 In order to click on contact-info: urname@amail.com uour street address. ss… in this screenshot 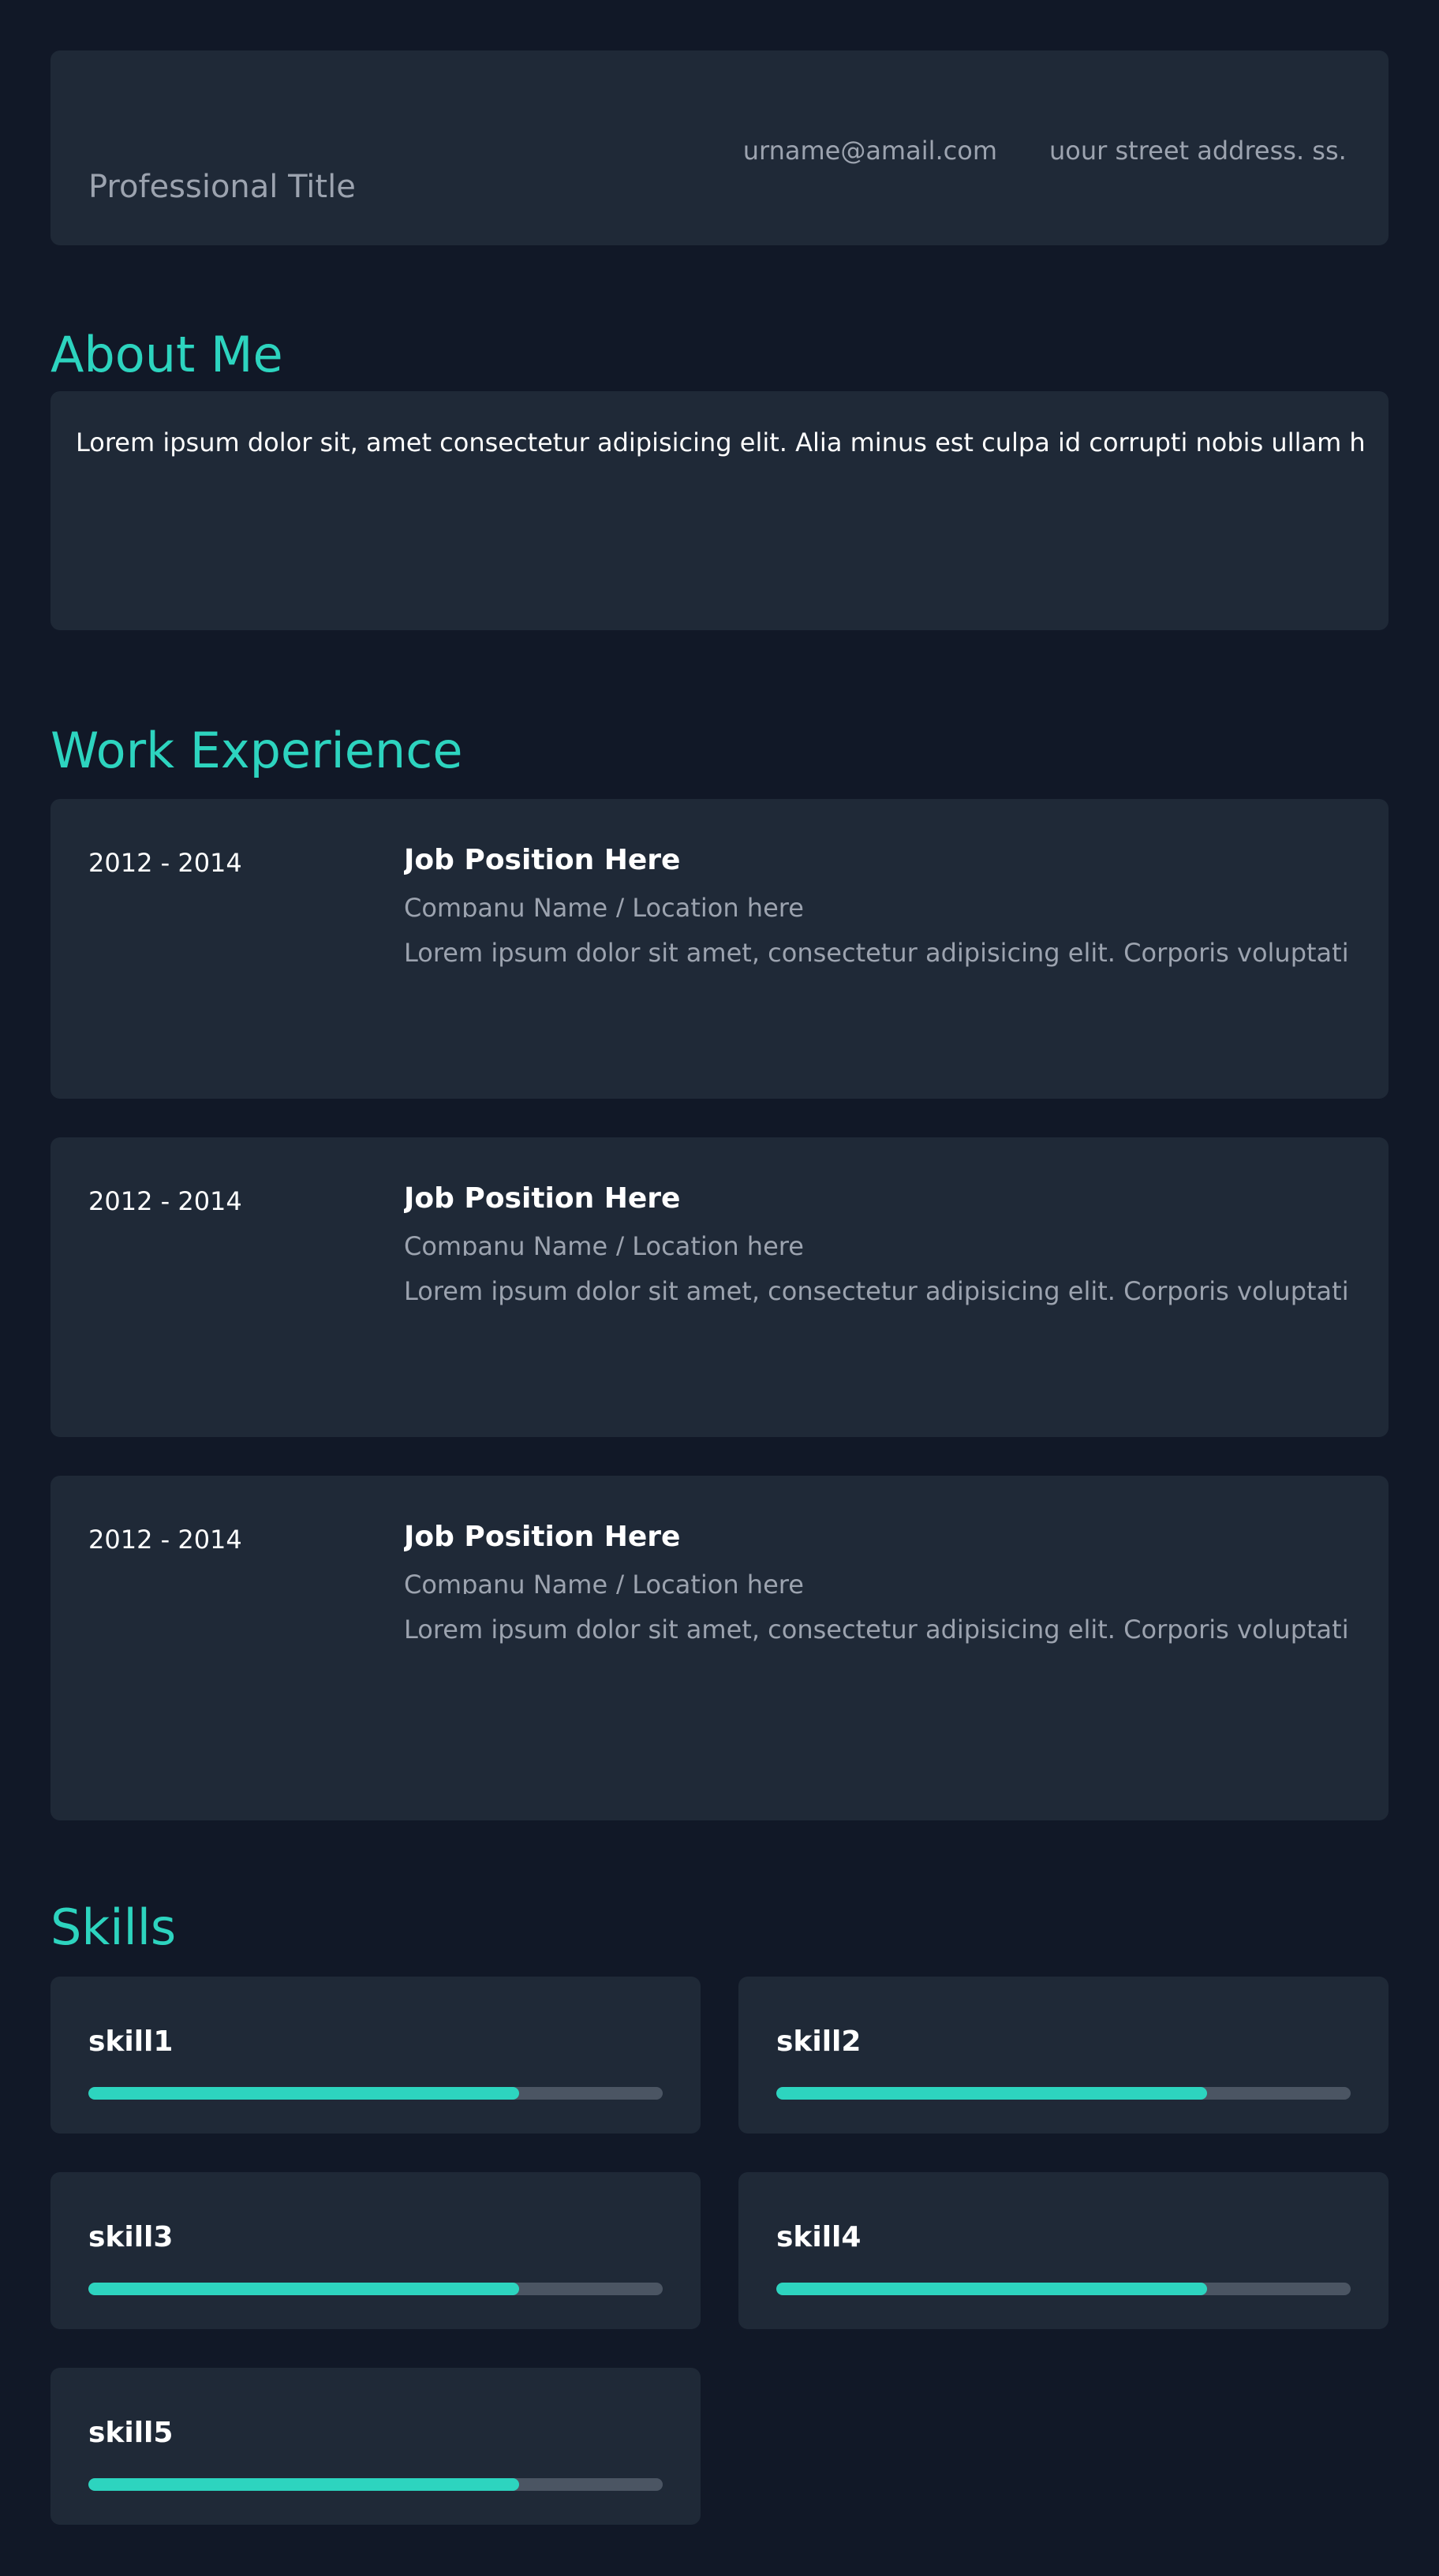, I will do `click(1047, 151)`.